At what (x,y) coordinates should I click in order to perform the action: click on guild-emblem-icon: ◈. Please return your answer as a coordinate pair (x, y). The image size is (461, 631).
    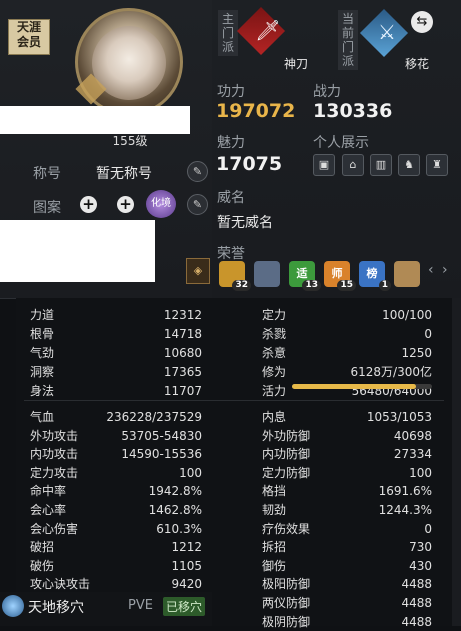
    Looking at the image, I should click on (198, 271).